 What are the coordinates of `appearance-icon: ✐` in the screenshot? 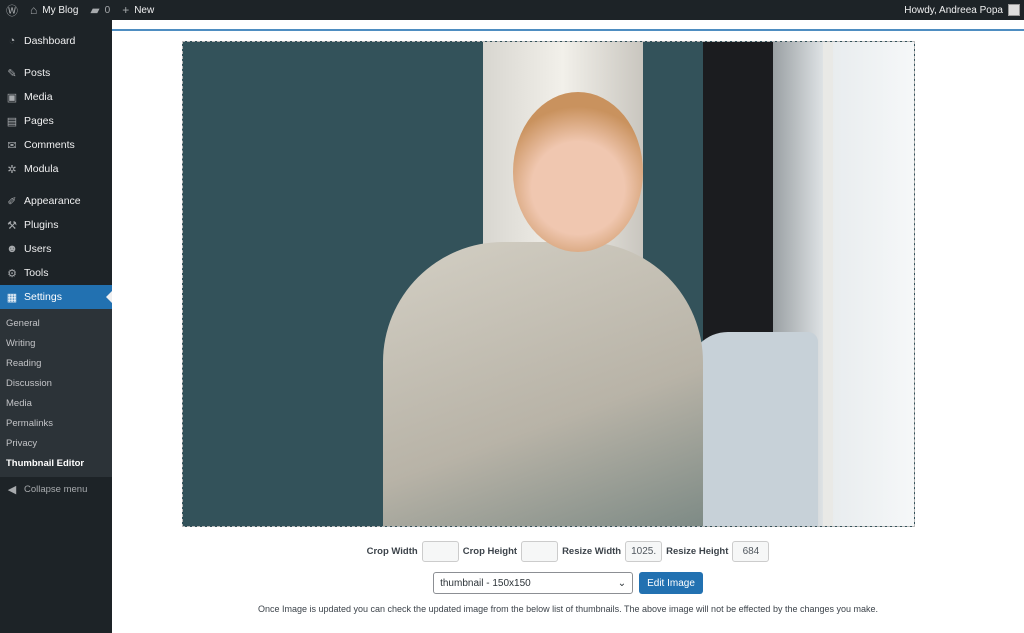 It's located at (12, 201).